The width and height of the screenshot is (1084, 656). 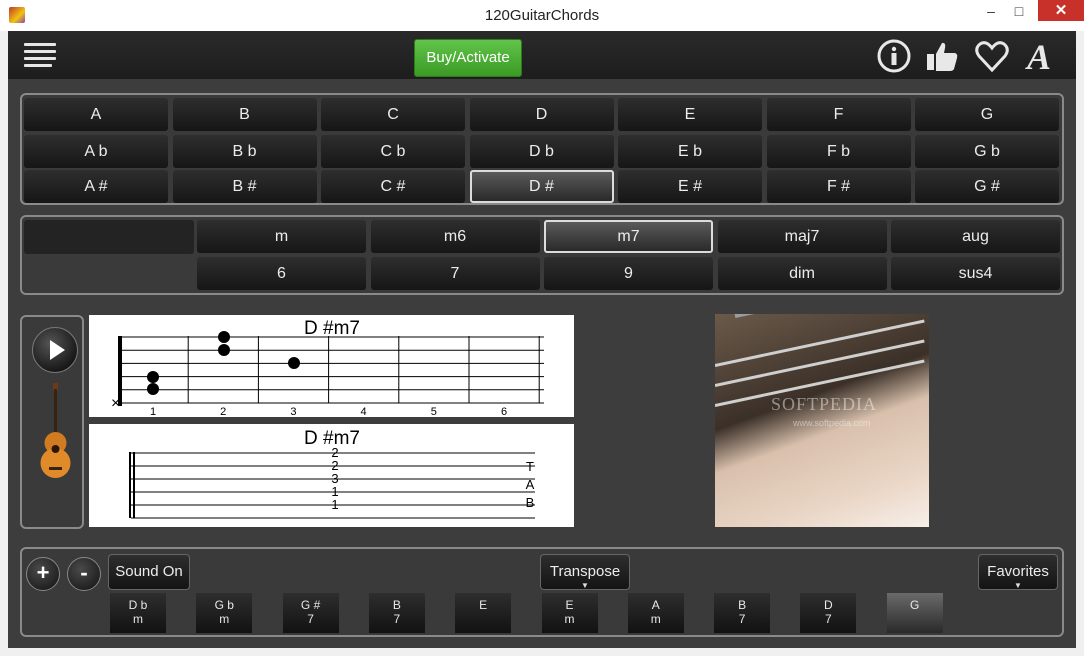 What do you see at coordinates (393, 151) in the screenshot?
I see `key-button: C b` at bounding box center [393, 151].